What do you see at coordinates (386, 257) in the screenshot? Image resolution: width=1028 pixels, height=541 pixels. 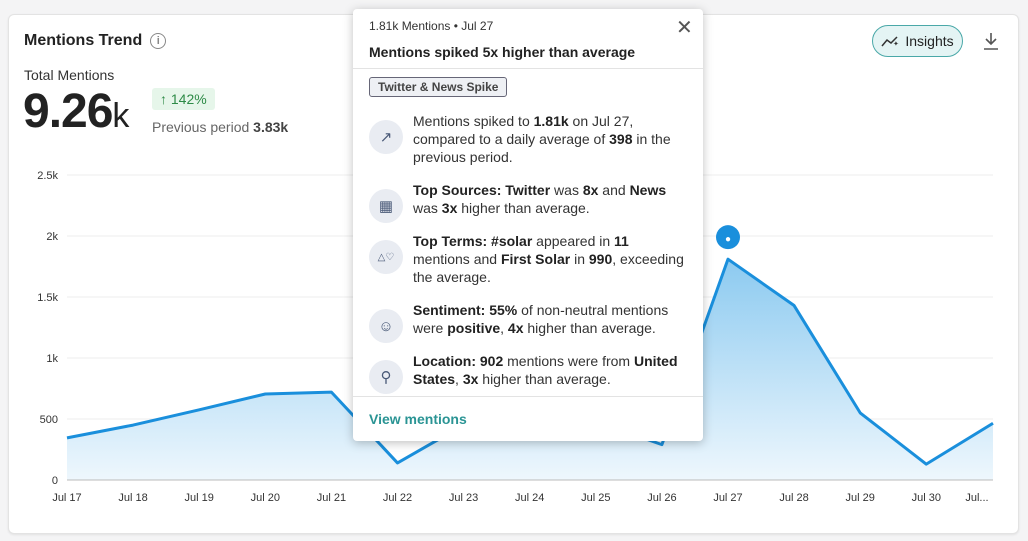 I see `shapes-icon: △♡` at bounding box center [386, 257].